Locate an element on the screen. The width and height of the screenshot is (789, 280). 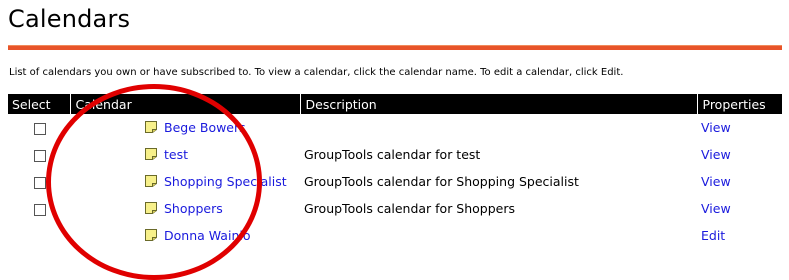
table-row: Donna Wainio Edit is located at coordinates (395, 235).